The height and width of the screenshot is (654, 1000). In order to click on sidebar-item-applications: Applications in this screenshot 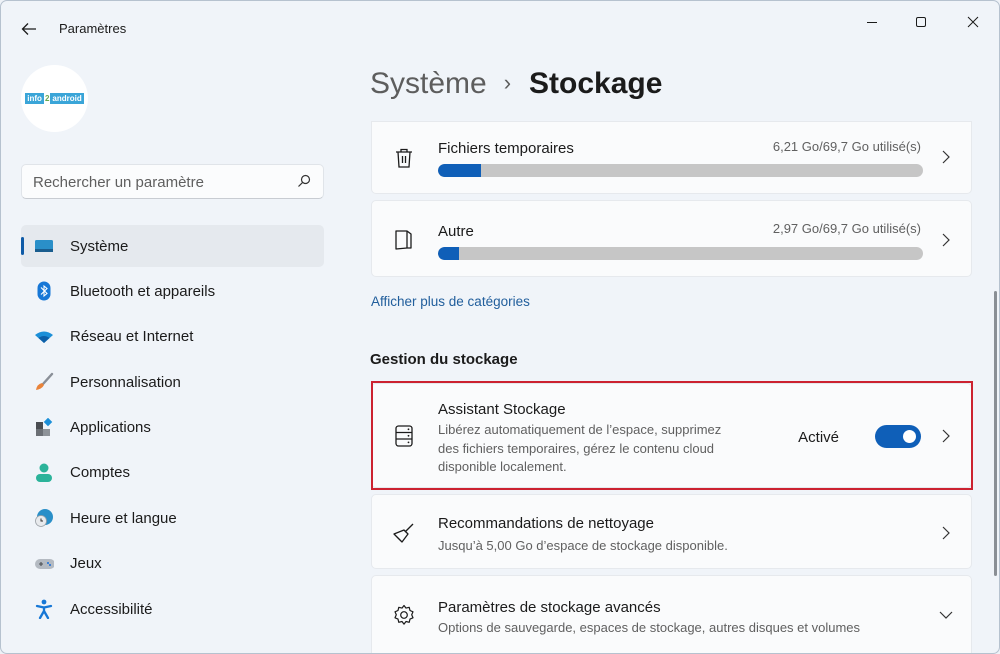, I will do `click(172, 428)`.